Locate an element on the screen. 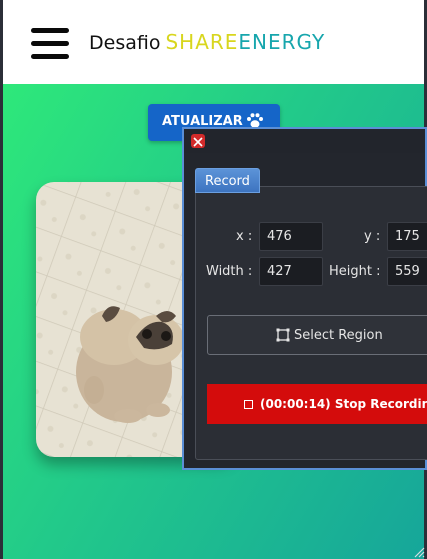 This screenshot has height=559, width=427. site-header: Desafio SHARE ENERGY is located at coordinates (213, 42).